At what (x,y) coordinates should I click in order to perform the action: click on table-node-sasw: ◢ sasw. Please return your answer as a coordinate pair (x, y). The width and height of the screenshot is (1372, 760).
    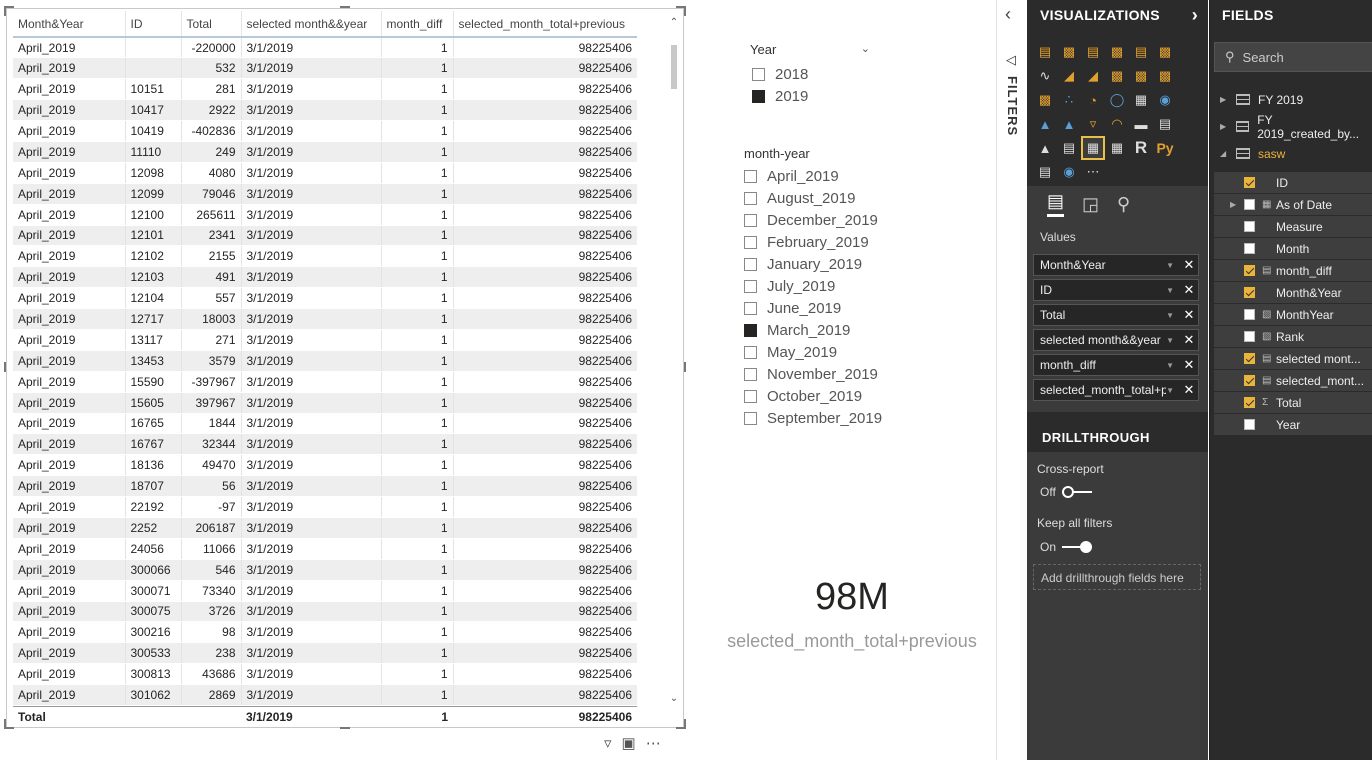
    Looking at the image, I should click on (1291, 153).